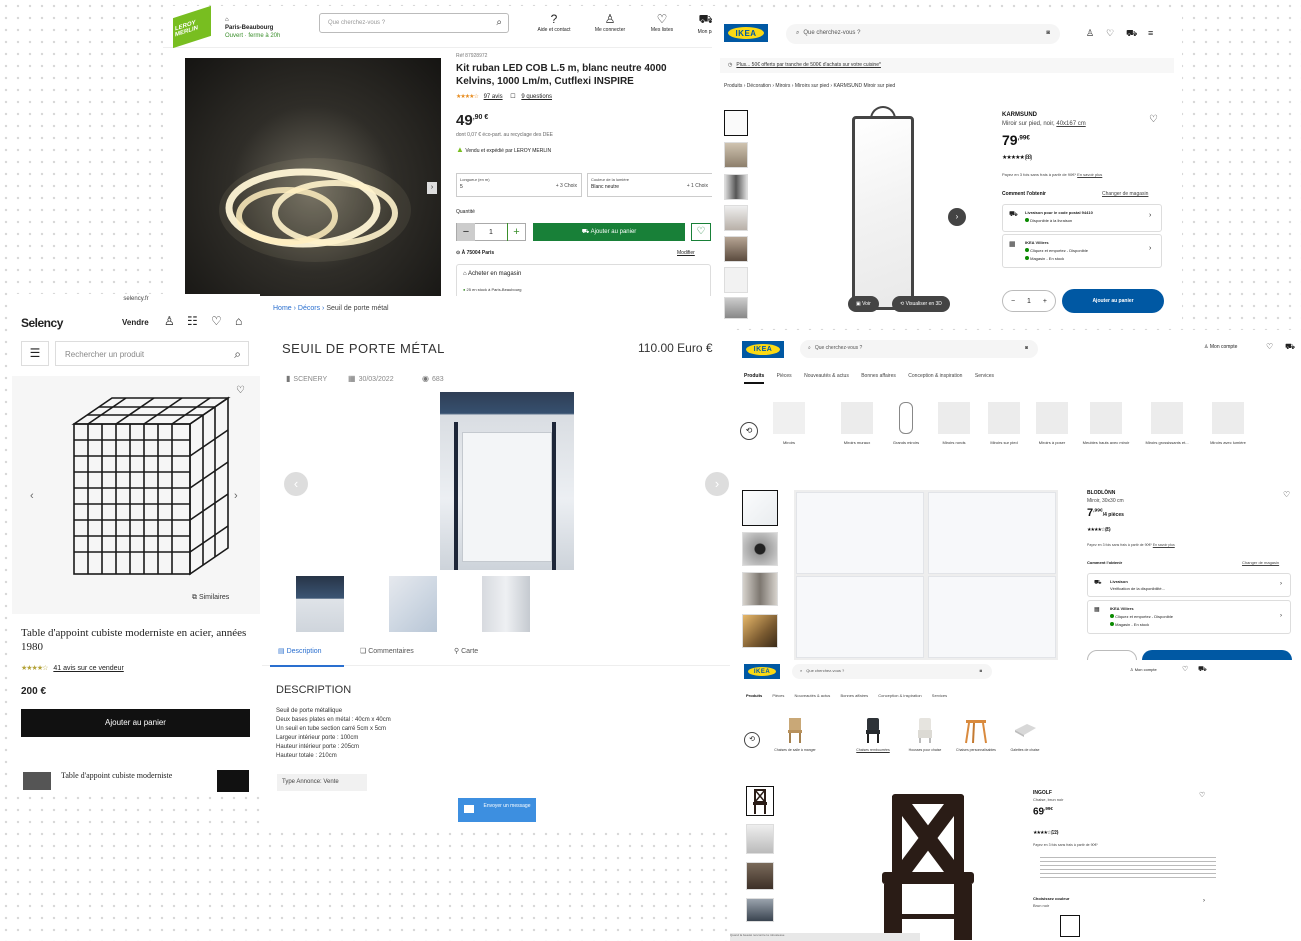 Image resolution: width=1301 pixels, height=941 pixels. What do you see at coordinates (192, 321) in the screenshot?
I see `message-icon: ☷` at bounding box center [192, 321].